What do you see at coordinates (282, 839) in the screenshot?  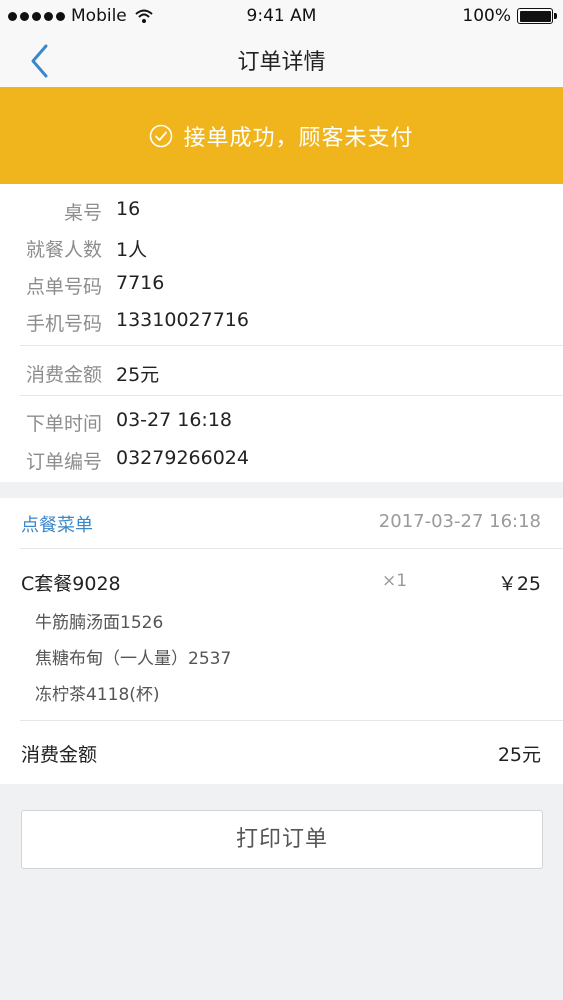 I see `print-order-button: 打印订单` at bounding box center [282, 839].